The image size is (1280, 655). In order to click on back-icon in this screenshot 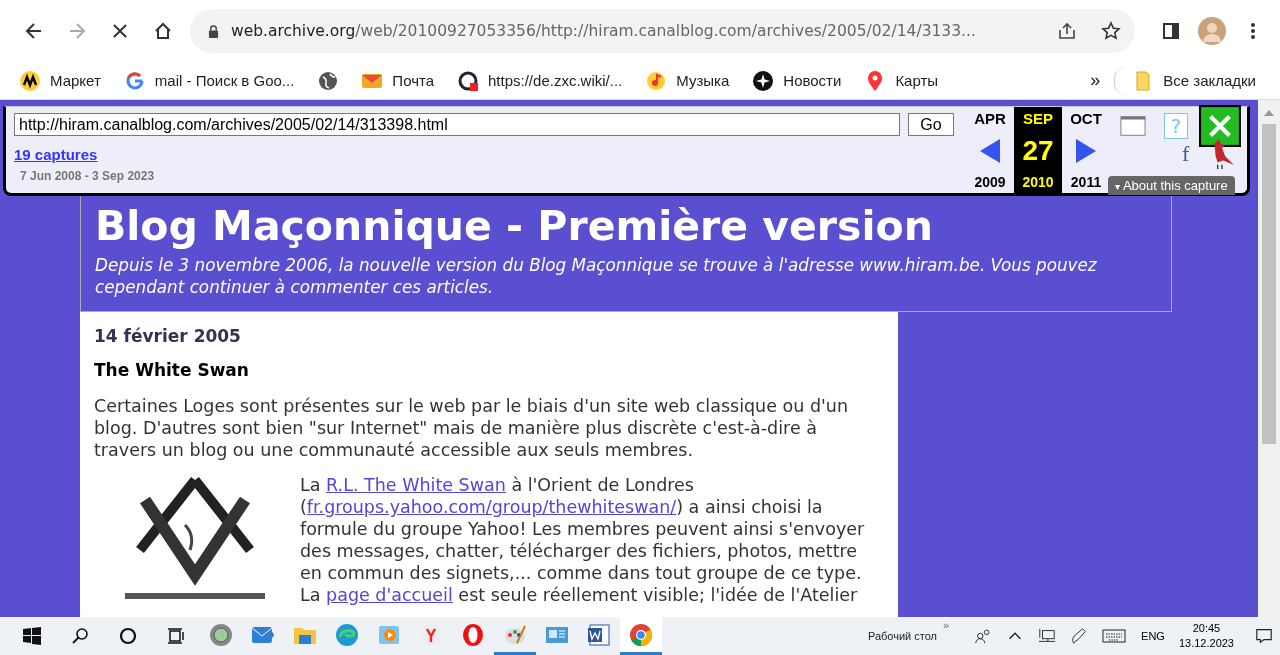, I will do `click(34, 31)`.